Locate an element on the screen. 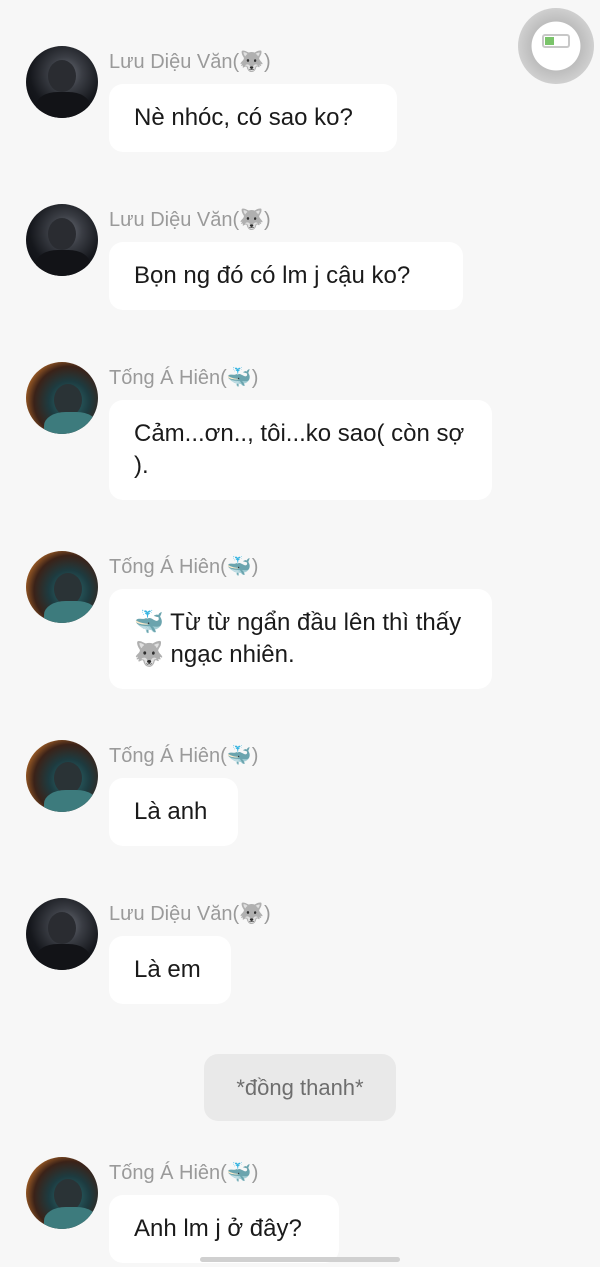  message-text: Là em is located at coordinates (167, 969).